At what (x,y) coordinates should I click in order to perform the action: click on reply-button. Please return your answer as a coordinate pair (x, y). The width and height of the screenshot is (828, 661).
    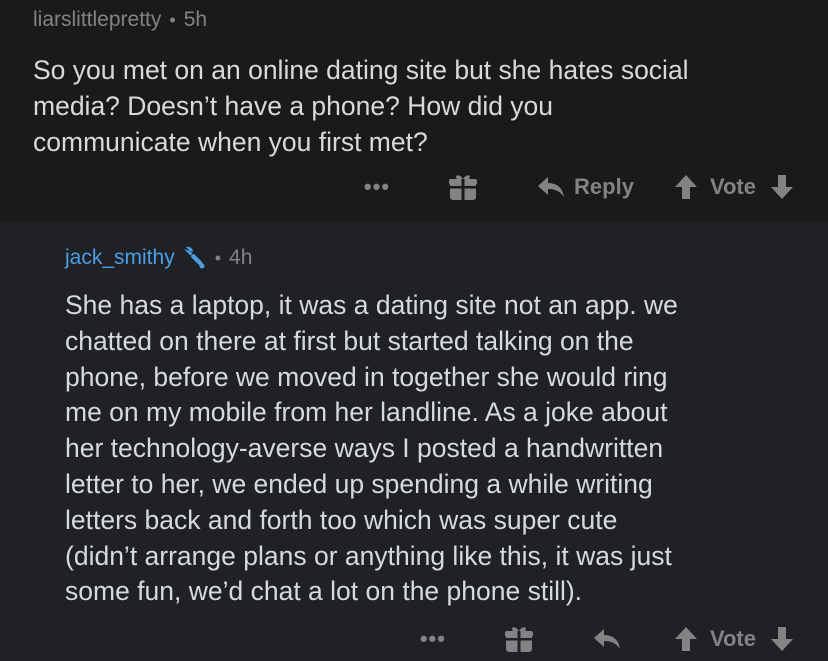
    Looking at the image, I should click on (611, 639).